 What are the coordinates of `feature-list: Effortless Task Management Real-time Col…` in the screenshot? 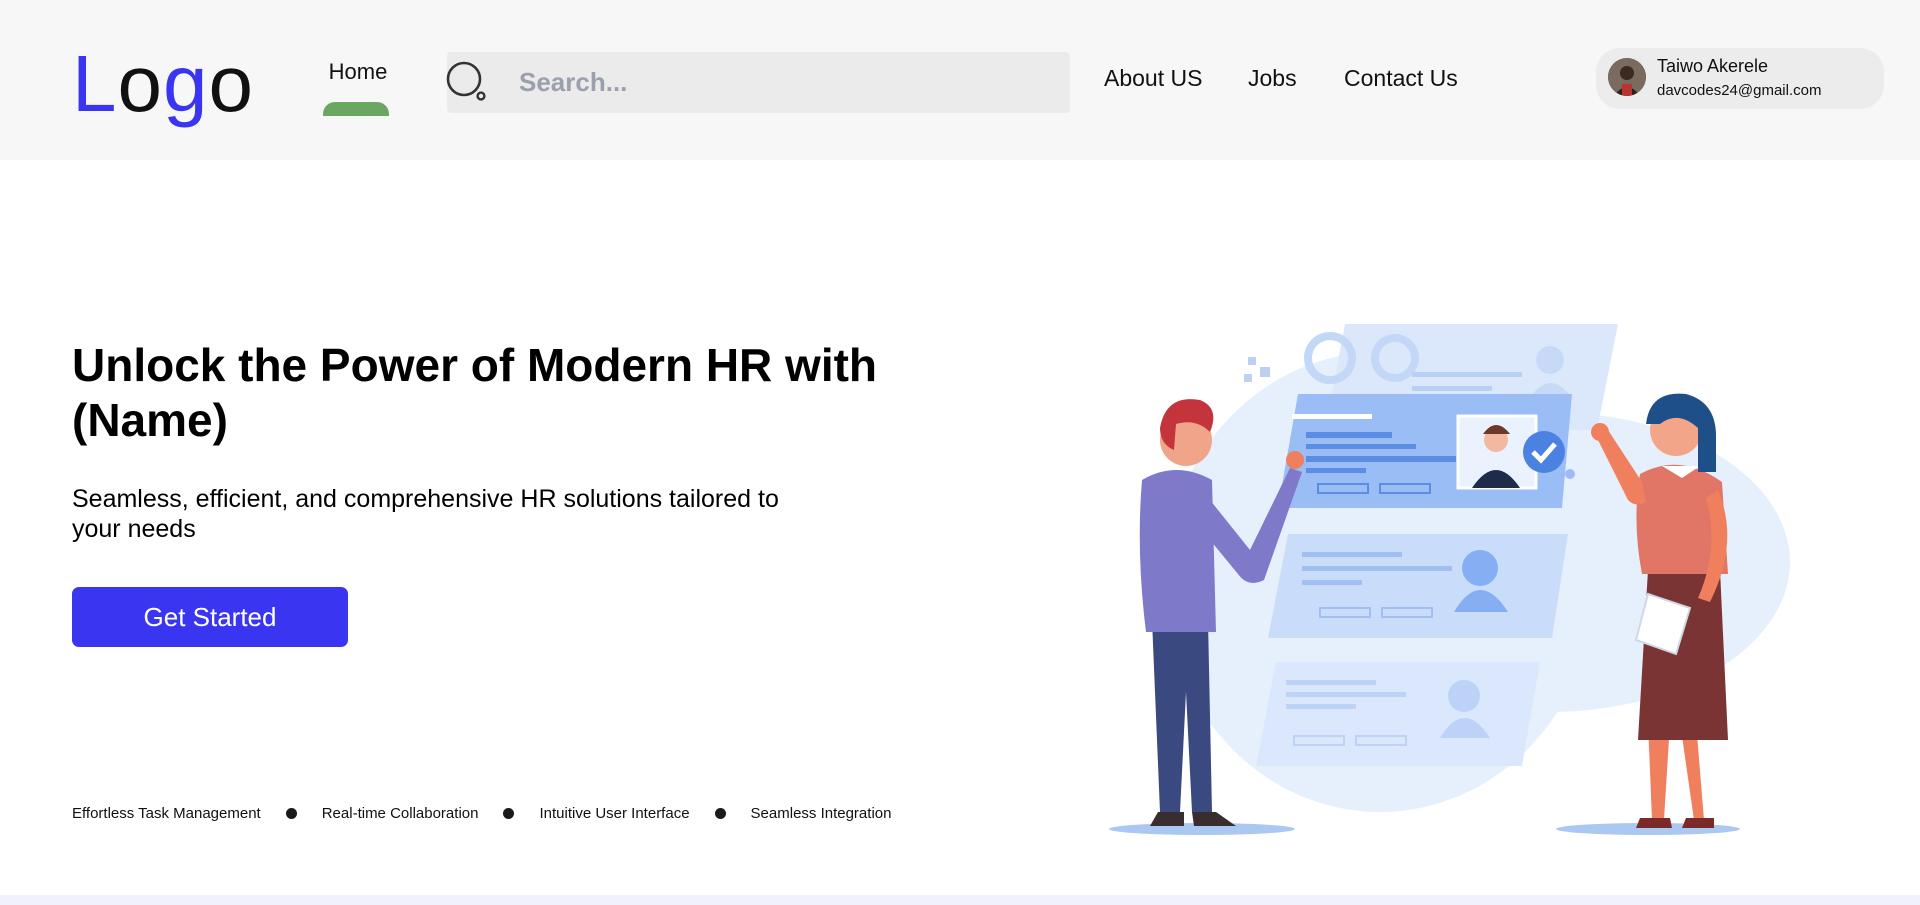 It's located at (481, 813).